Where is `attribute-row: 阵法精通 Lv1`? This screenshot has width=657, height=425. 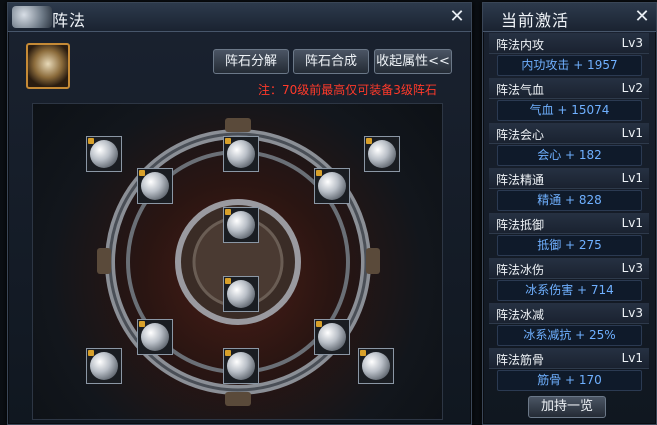
attribute-row: 阵法精通 Lv1 is located at coordinates (569, 178).